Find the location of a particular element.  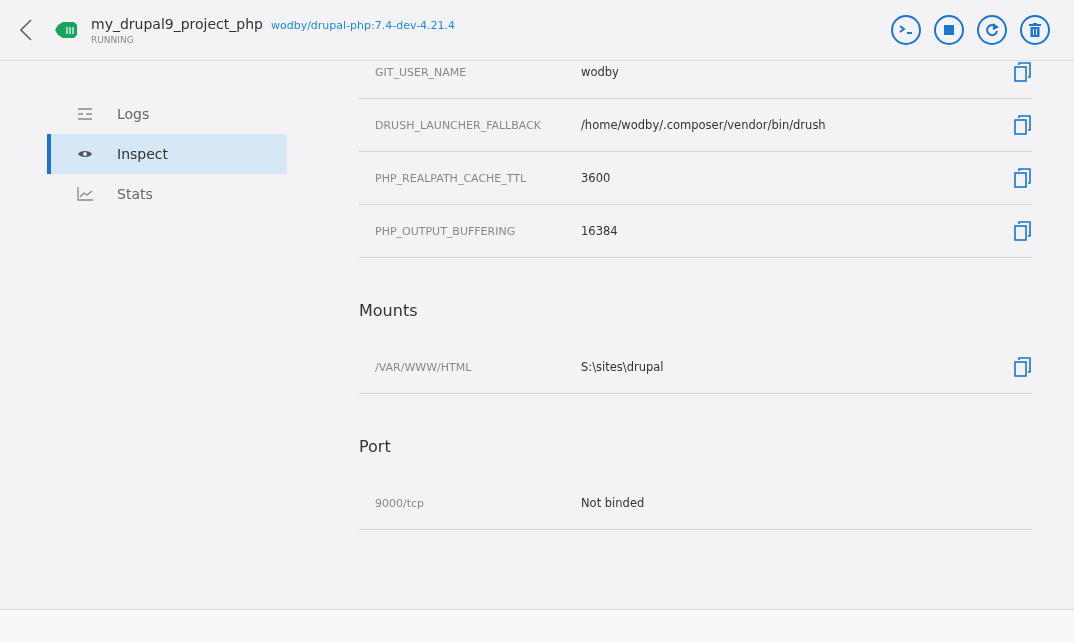

sidebar-item: Inspect is located at coordinates (167, 154).